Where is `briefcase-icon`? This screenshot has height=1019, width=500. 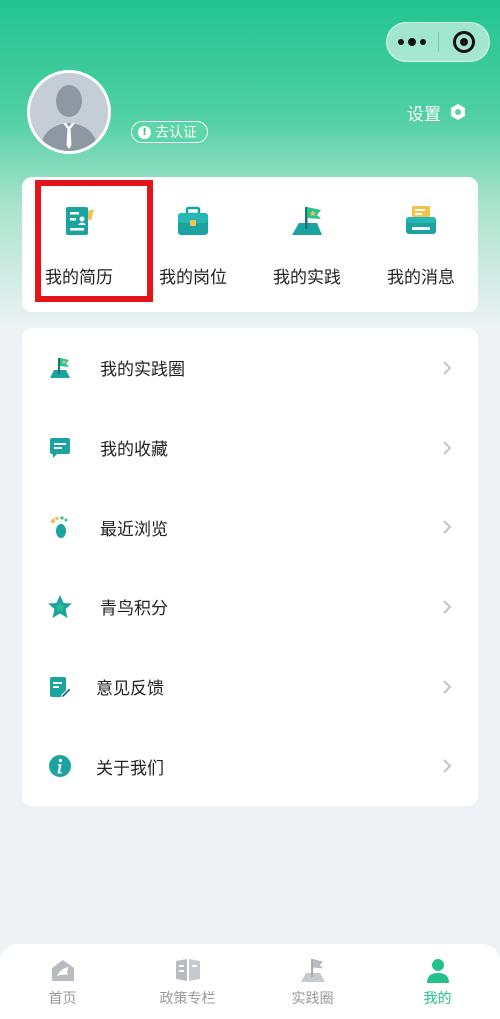 briefcase-icon is located at coordinates (193, 220).